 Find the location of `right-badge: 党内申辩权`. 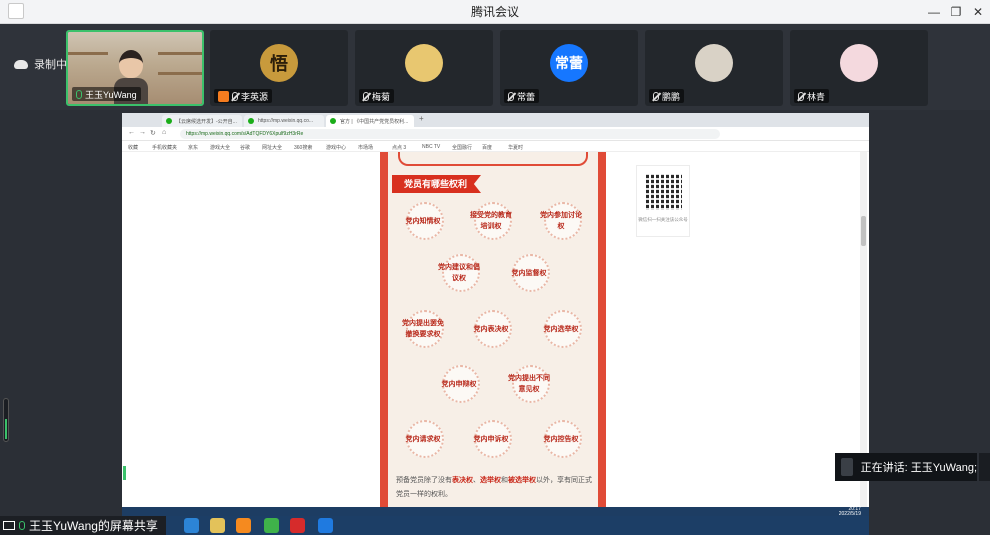

right-badge: 党内申辩权 is located at coordinates (459, 384).